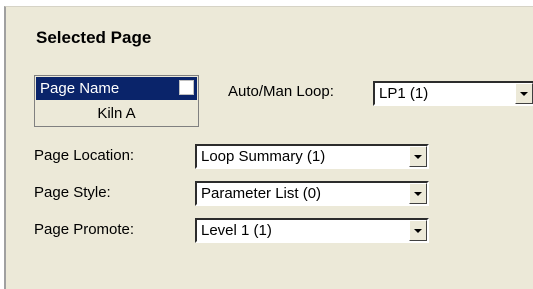 This screenshot has width=533, height=289. Describe the element at coordinates (312, 230) in the screenshot. I see `page-promote-dropdown: Level 1 (1)` at that location.